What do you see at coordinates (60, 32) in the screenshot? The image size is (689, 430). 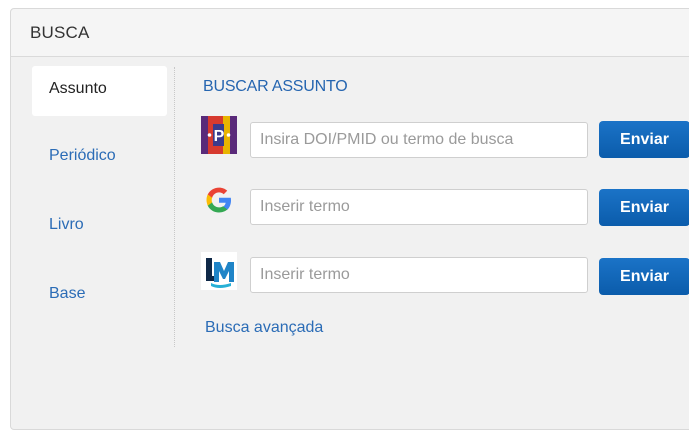 I see `panel-title: BUSCA` at bounding box center [60, 32].